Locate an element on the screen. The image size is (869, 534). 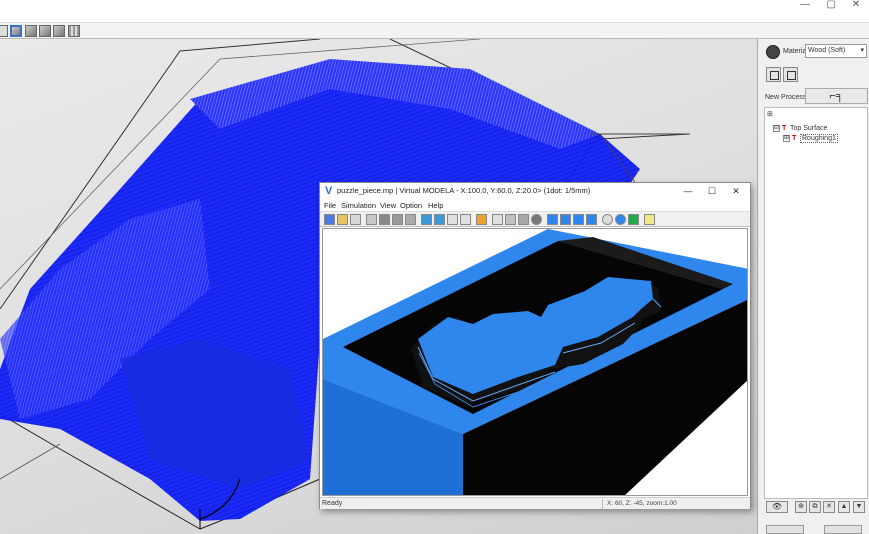
process-view-button is located at coordinates (790, 74).